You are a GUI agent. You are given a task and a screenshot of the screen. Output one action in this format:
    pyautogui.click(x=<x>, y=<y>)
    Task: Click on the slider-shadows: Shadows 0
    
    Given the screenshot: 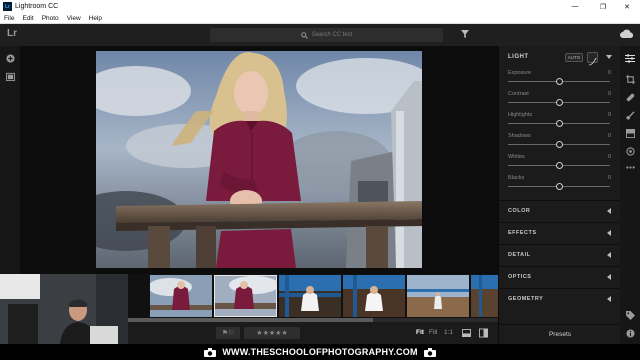 What is the action you would take?
    pyautogui.click(x=560, y=141)
    